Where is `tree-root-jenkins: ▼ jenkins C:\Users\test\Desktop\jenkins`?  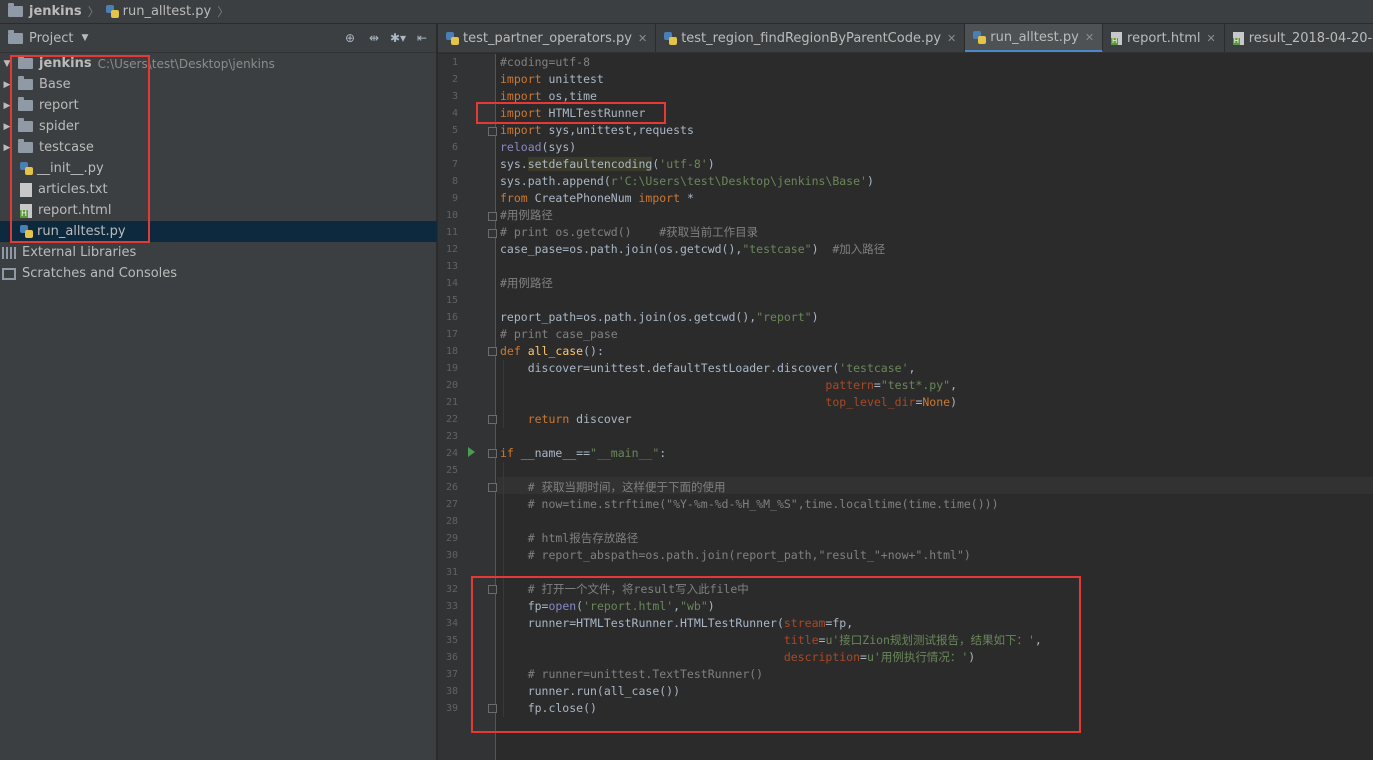 tree-root-jenkins: ▼ jenkins C:\Users\test\Desktop\jenkins is located at coordinates (218, 63).